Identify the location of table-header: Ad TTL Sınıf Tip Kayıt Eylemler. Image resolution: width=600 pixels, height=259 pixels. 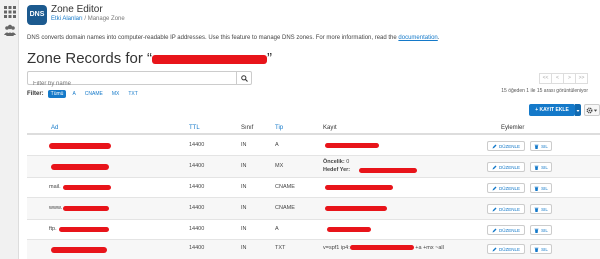
(313, 128).